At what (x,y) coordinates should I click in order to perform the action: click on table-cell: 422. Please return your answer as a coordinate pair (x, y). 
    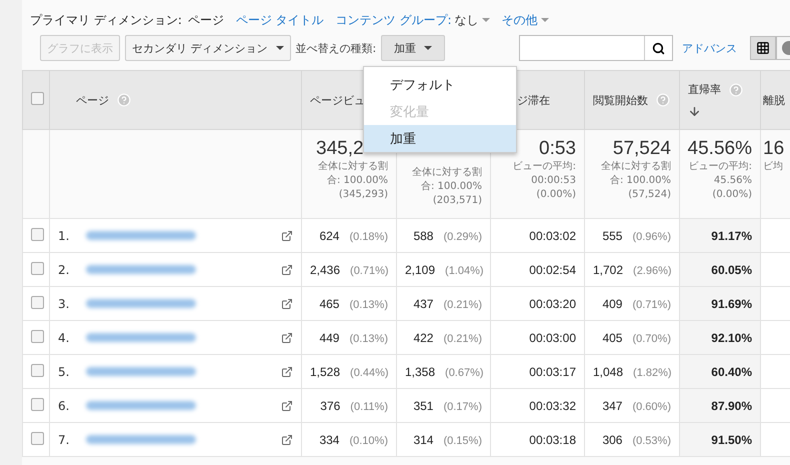
    Looking at the image, I should click on (423, 337).